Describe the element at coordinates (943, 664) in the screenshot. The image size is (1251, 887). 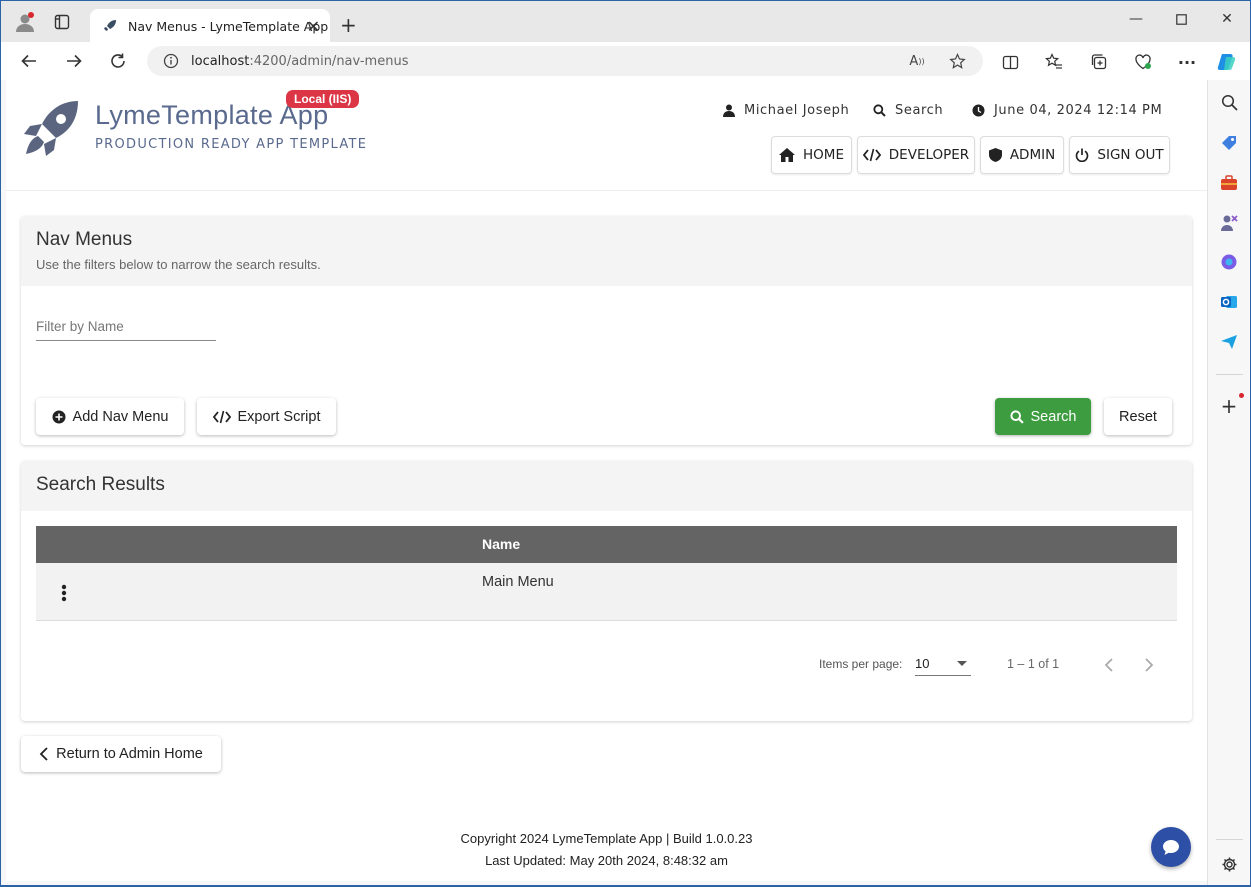
I see `page-size-select: 10` at that location.